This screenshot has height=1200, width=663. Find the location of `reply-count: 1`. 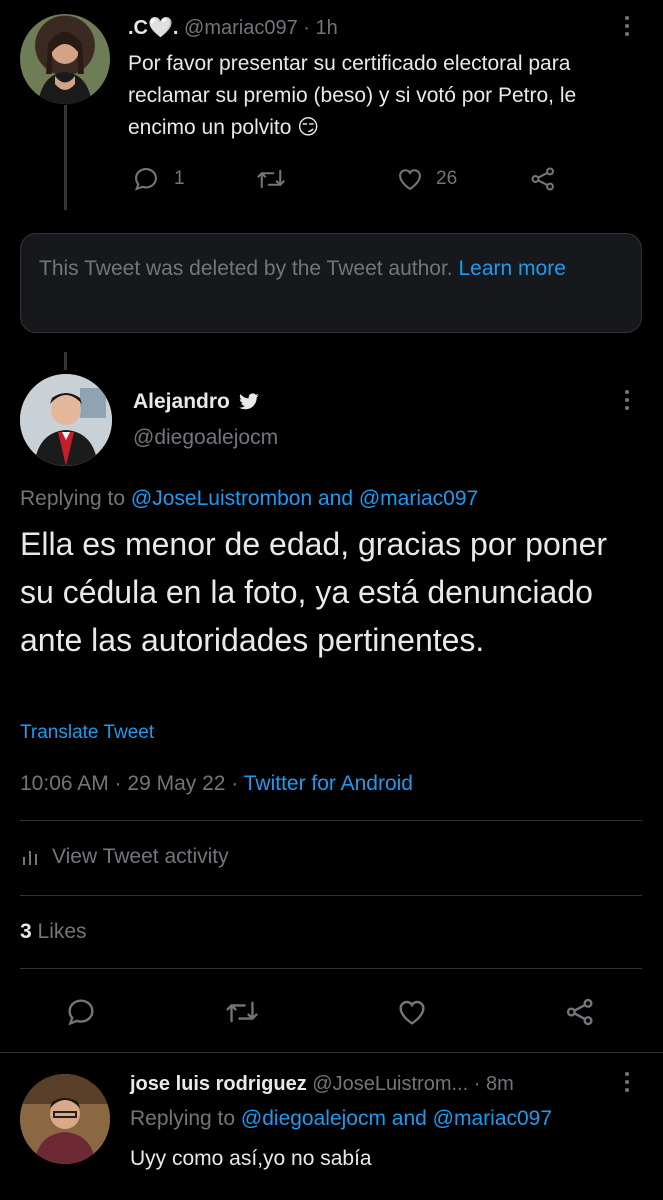

reply-count: 1 is located at coordinates (179, 178).